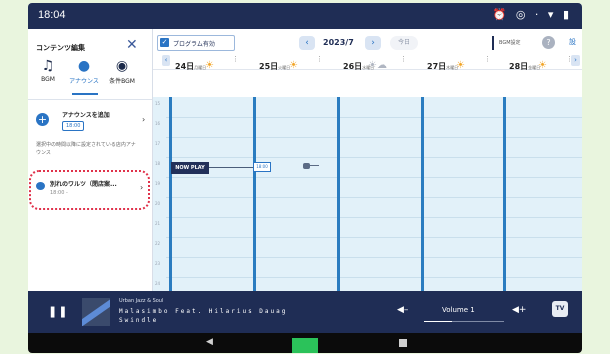  What do you see at coordinates (158, 163) in the screenshot?
I see `hour-label: 18` at bounding box center [158, 163].